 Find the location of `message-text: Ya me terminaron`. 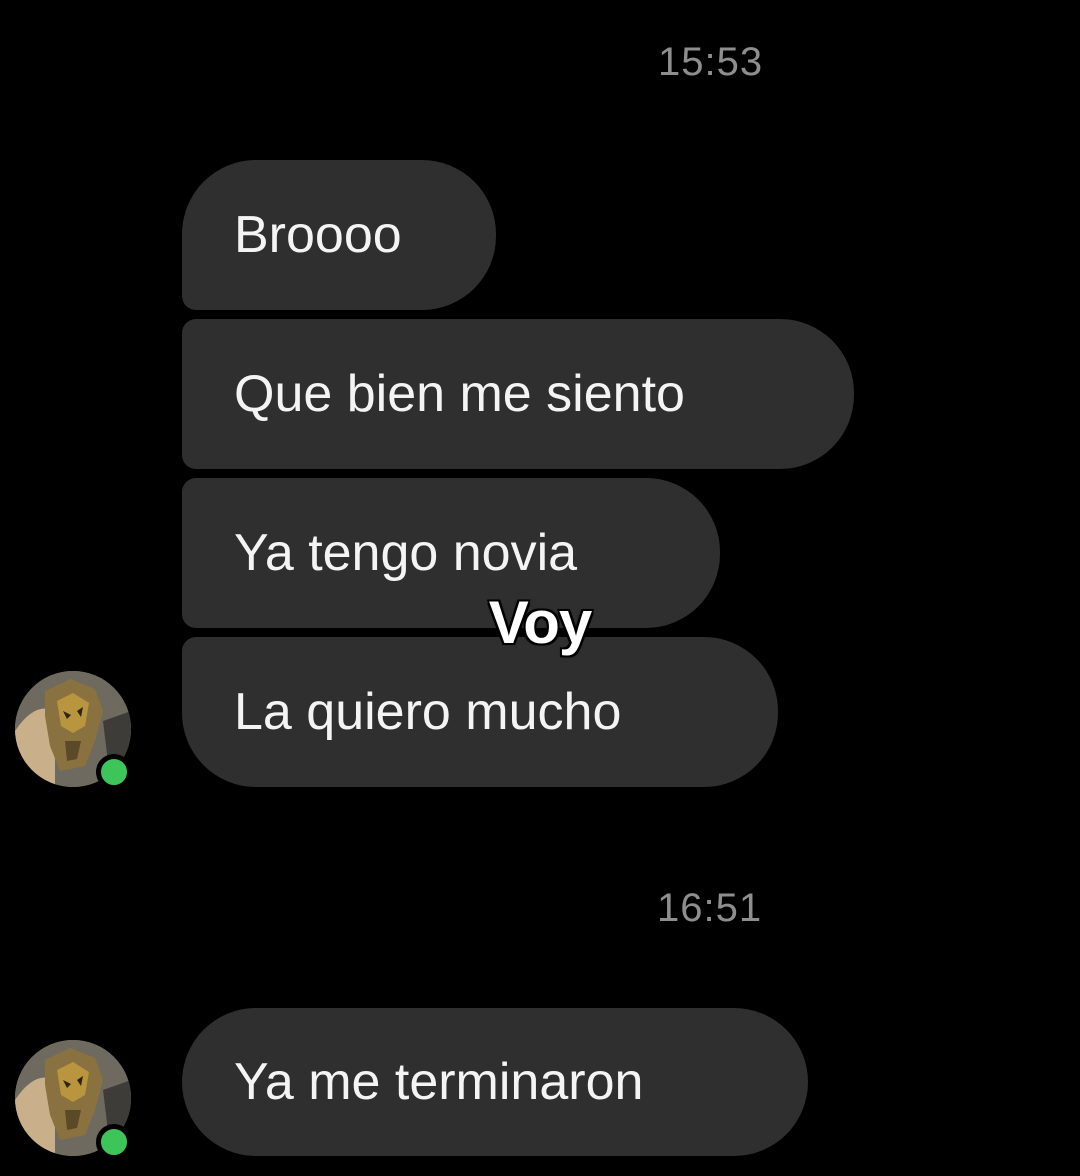

message-text: Ya me terminaron is located at coordinates (439, 1082).